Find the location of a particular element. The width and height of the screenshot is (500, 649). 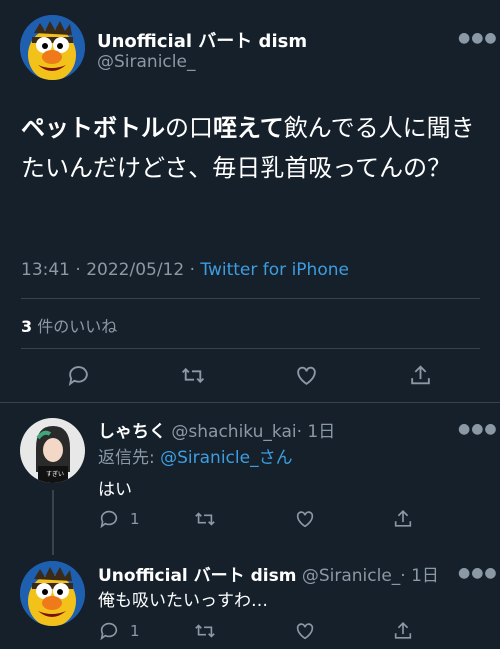

likes-label: 件のいいね is located at coordinates (75, 326).